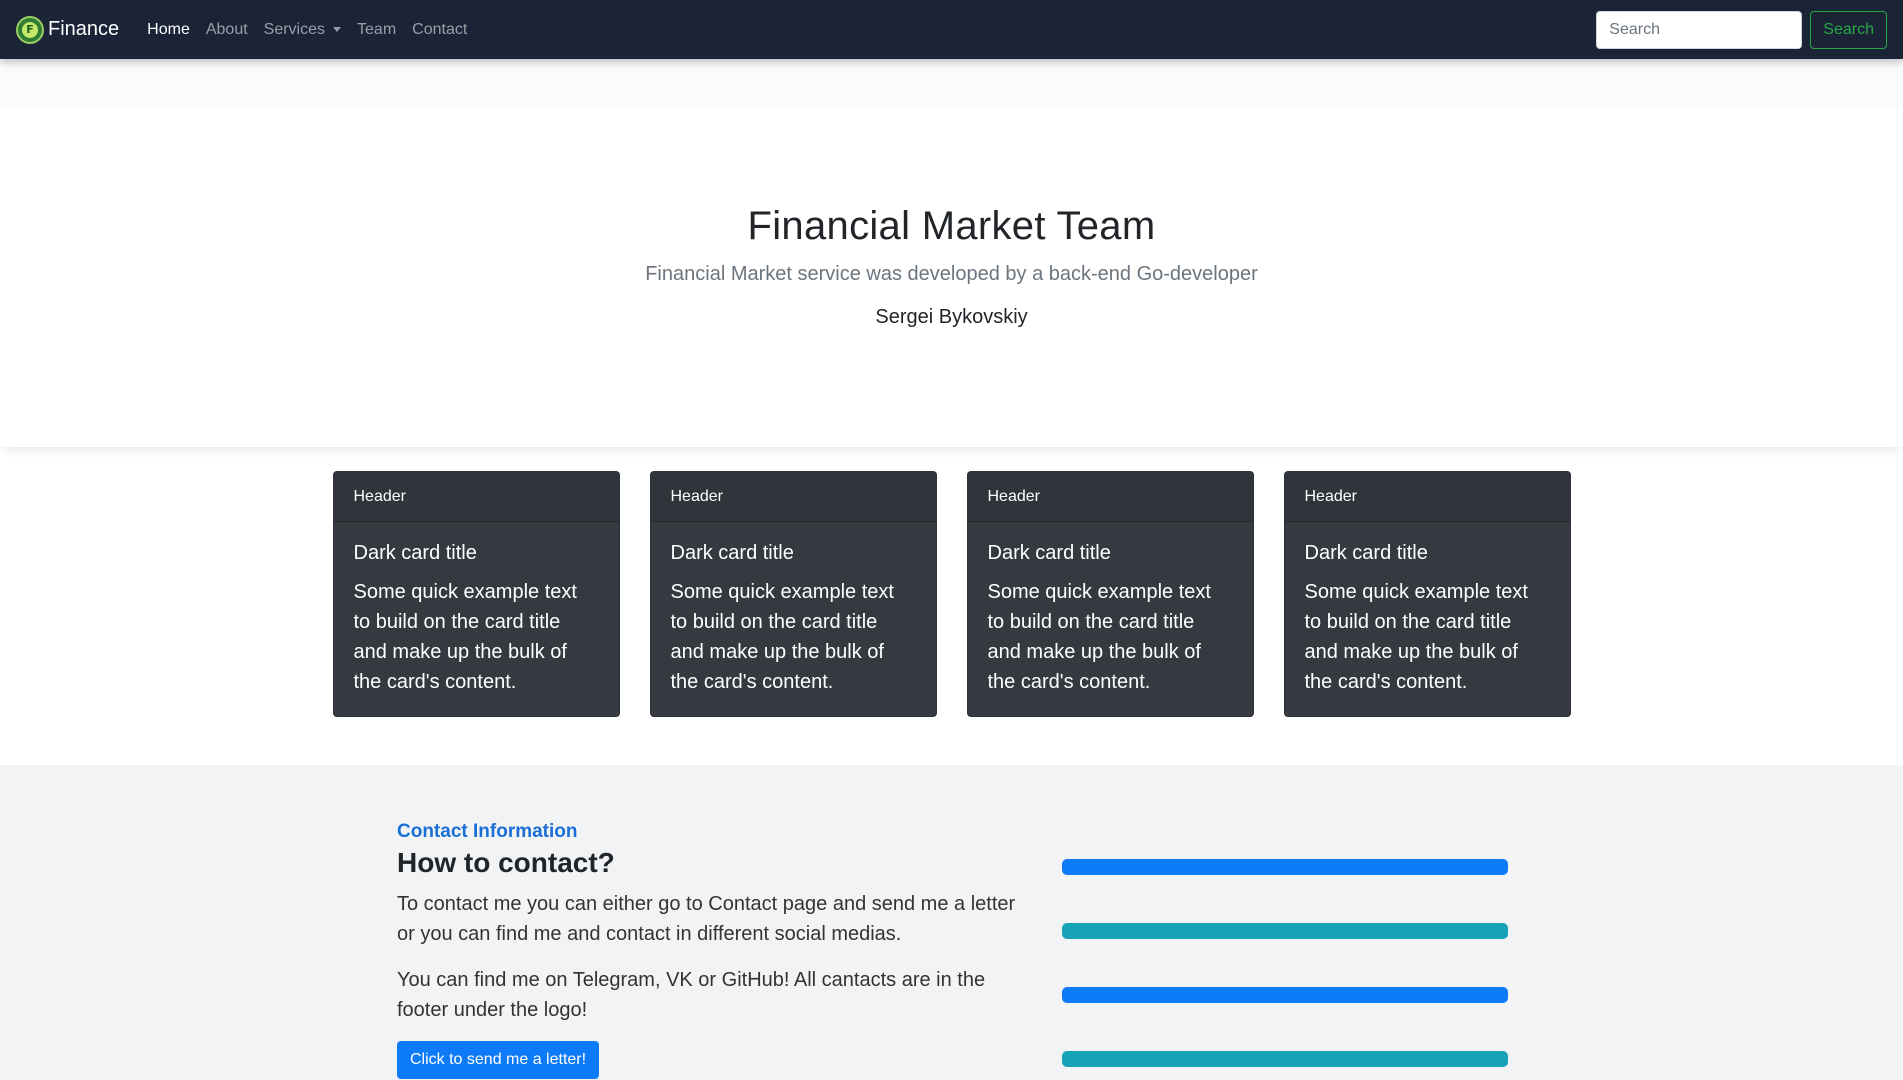 This screenshot has height=1080, width=1903. I want to click on brand: F Finance, so click(68, 29).